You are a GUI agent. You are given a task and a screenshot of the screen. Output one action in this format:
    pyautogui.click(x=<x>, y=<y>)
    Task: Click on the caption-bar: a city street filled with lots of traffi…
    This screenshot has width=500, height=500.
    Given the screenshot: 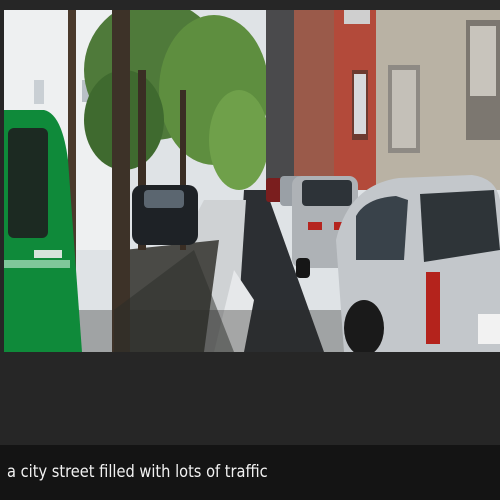 What is the action you would take?
    pyautogui.click(x=250, y=472)
    